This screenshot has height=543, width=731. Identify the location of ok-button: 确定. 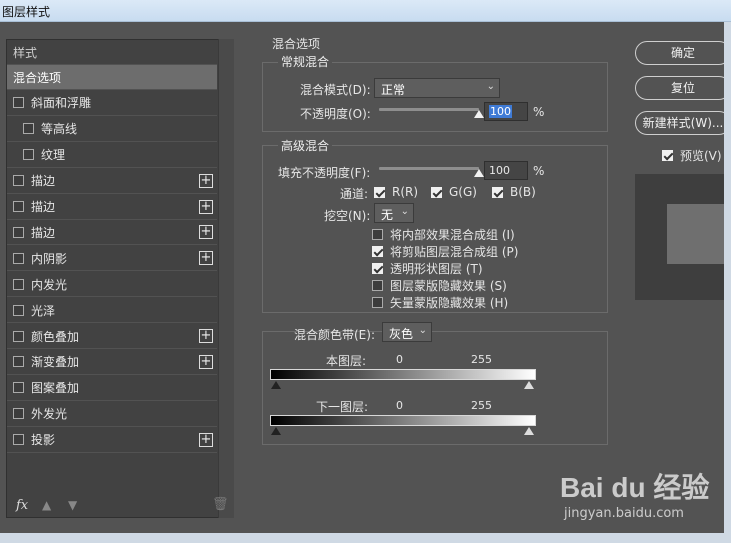
(683, 53).